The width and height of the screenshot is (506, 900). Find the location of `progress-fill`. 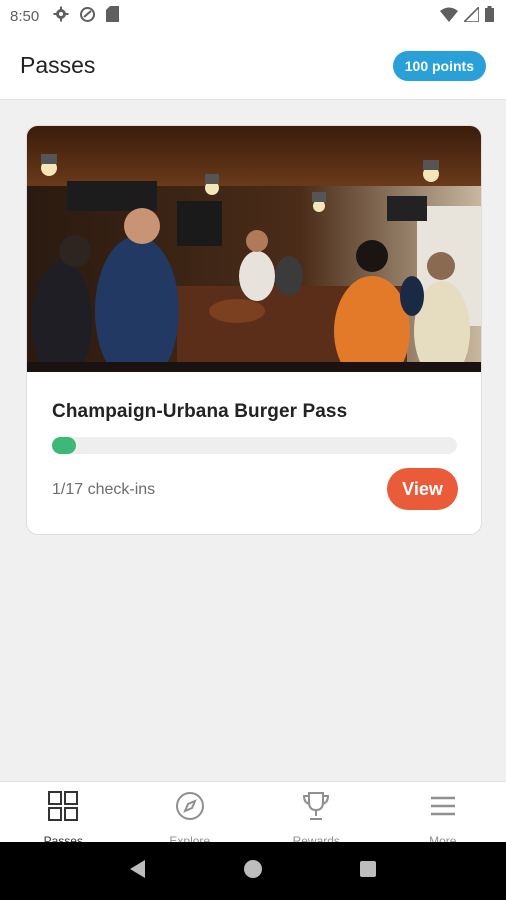

progress-fill is located at coordinates (64, 445).